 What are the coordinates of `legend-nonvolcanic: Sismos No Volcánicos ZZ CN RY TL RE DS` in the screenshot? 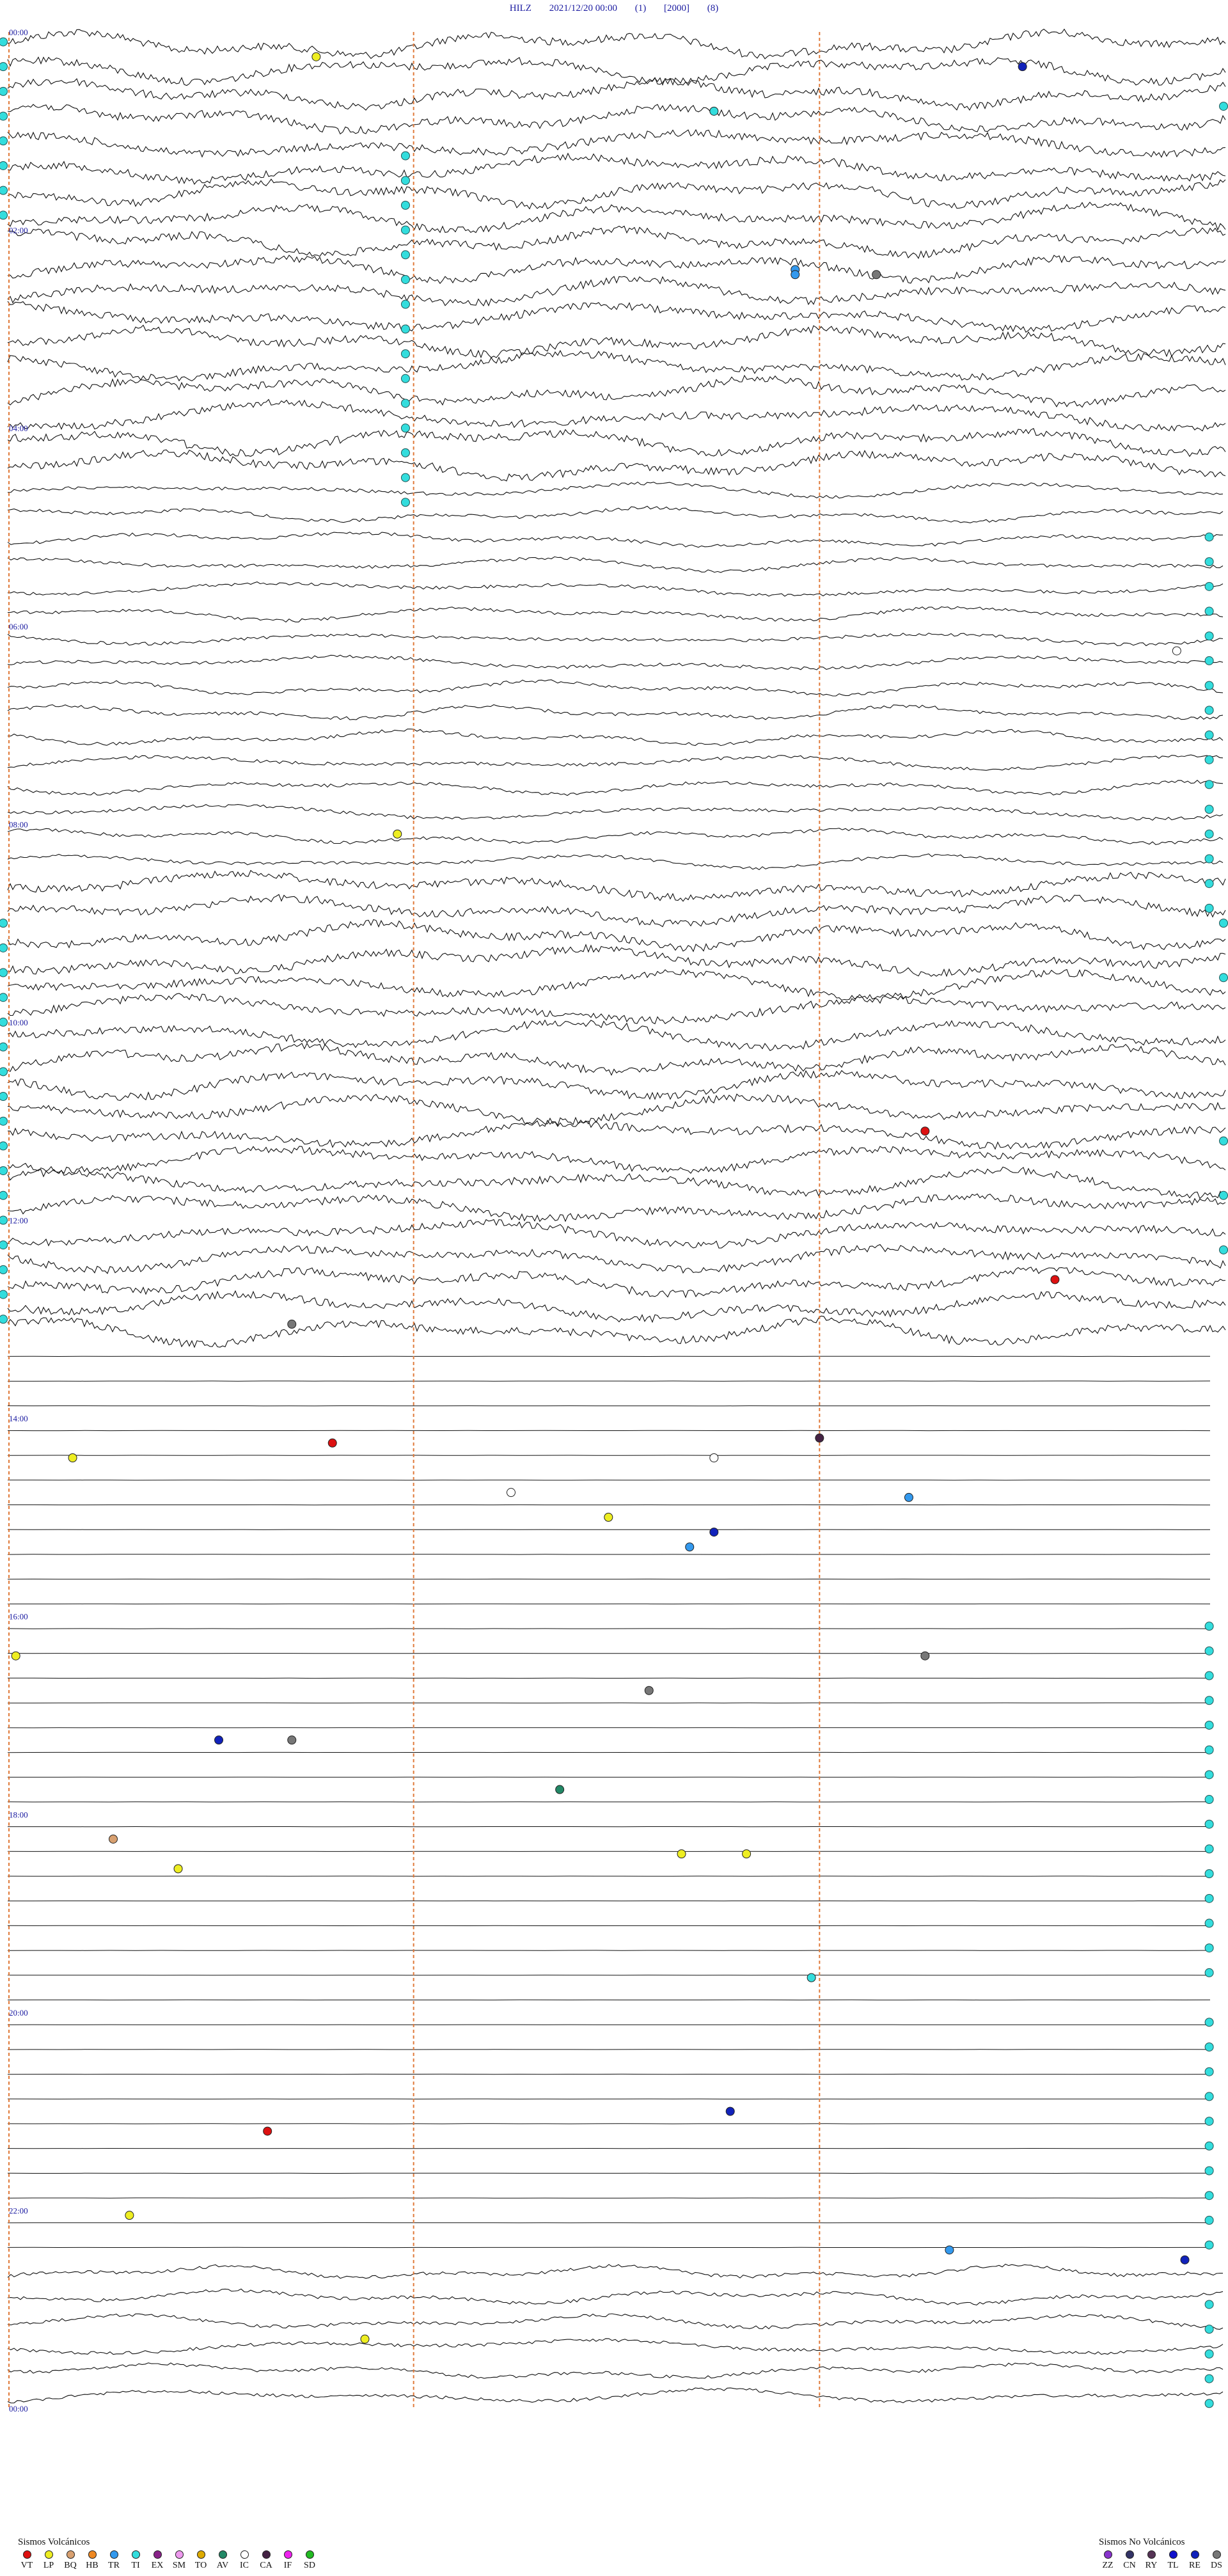 It's located at (1162, 2554).